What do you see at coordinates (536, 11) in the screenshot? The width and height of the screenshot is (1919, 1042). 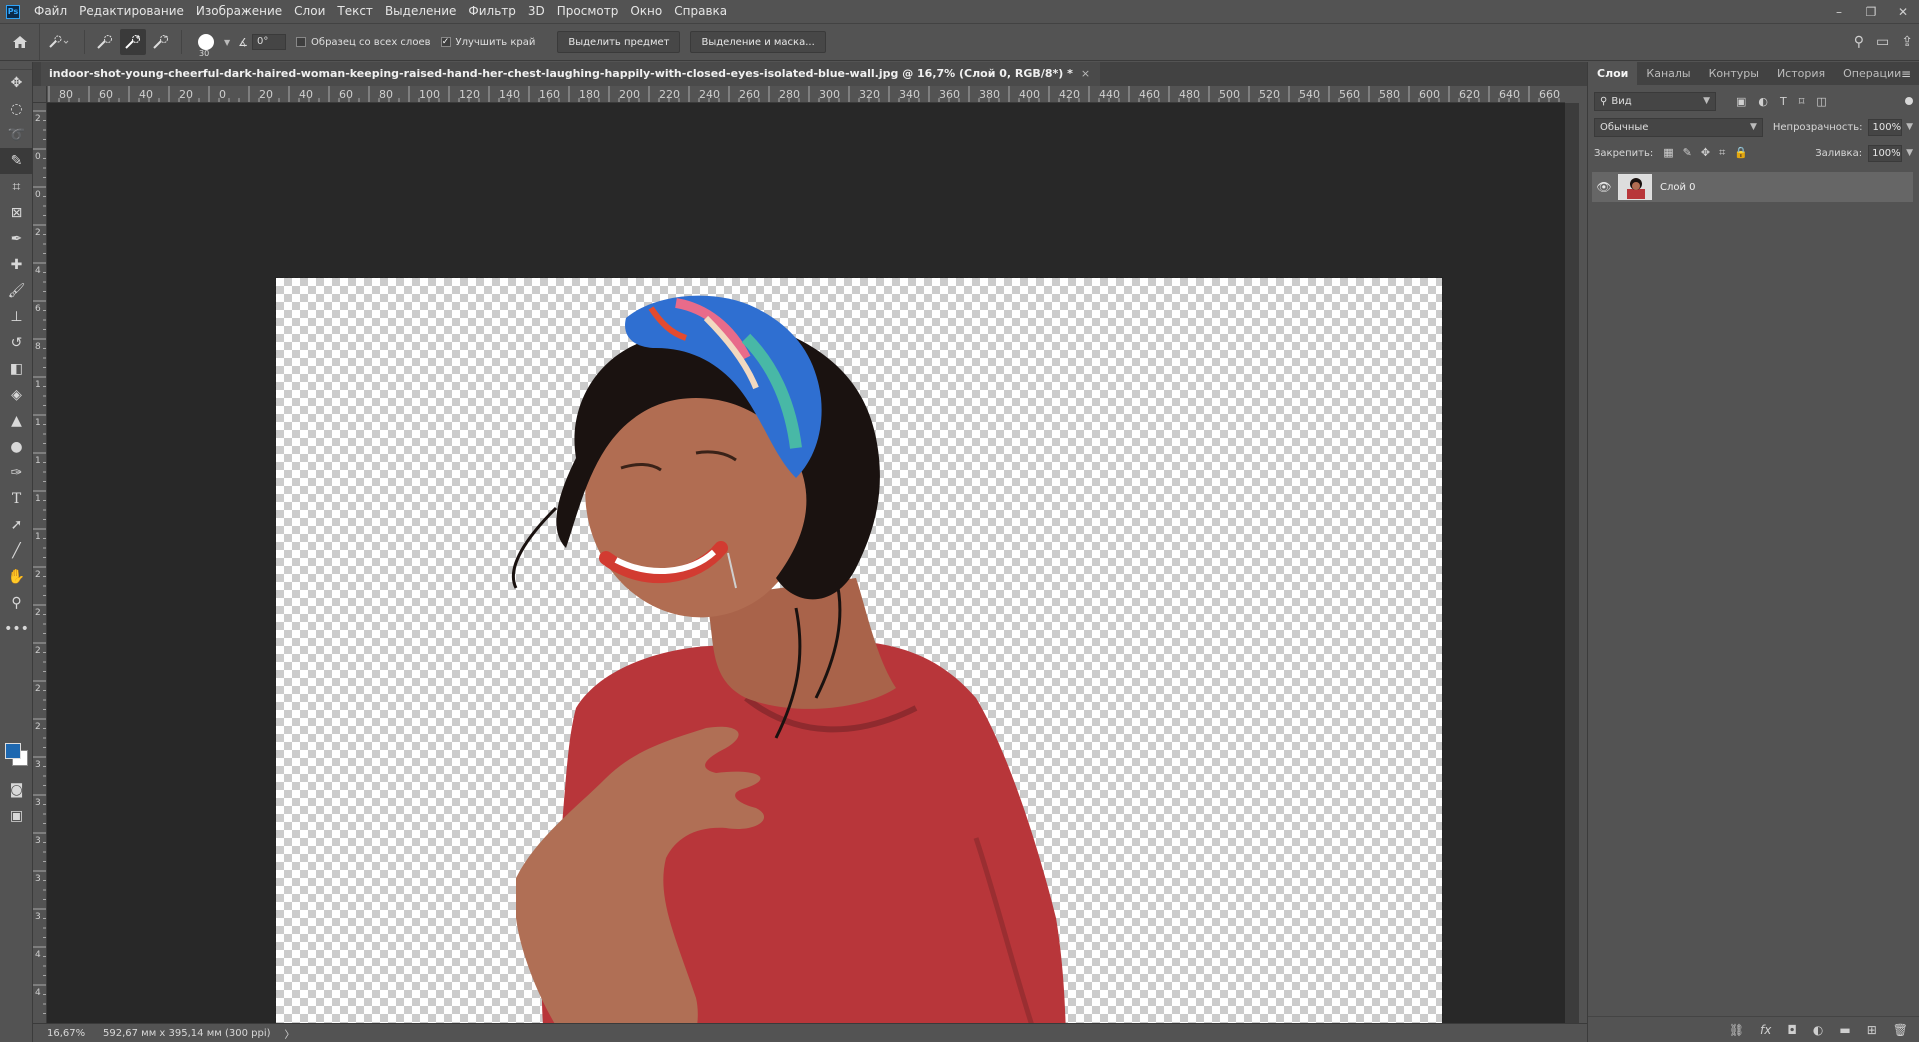 I see `menu-3d: 3D` at bounding box center [536, 11].